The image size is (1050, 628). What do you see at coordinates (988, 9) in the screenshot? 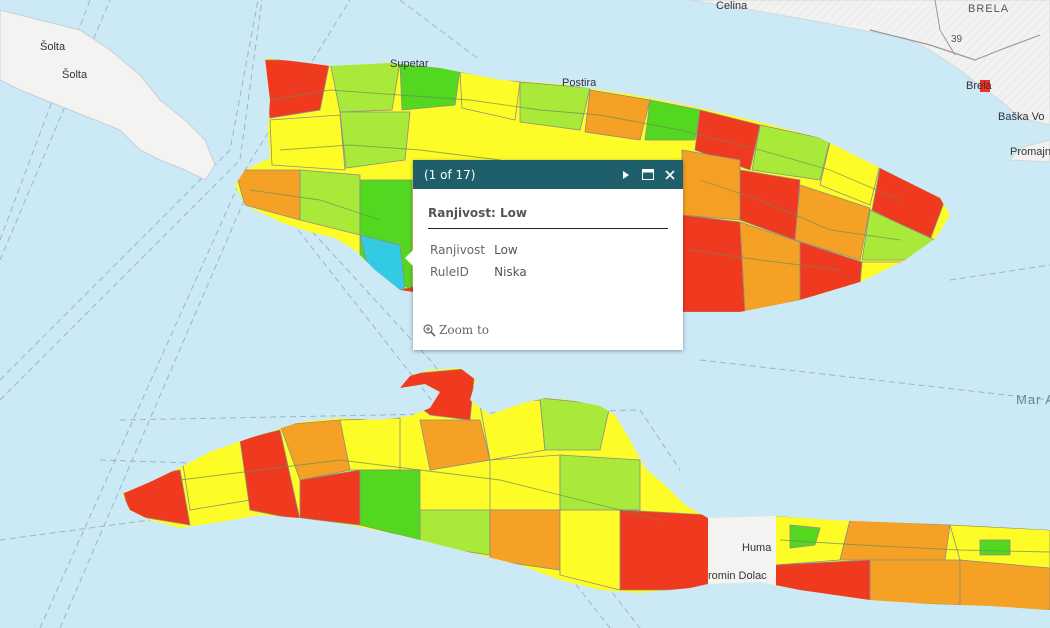
I see `place-brela-region: BRELA` at bounding box center [988, 9].